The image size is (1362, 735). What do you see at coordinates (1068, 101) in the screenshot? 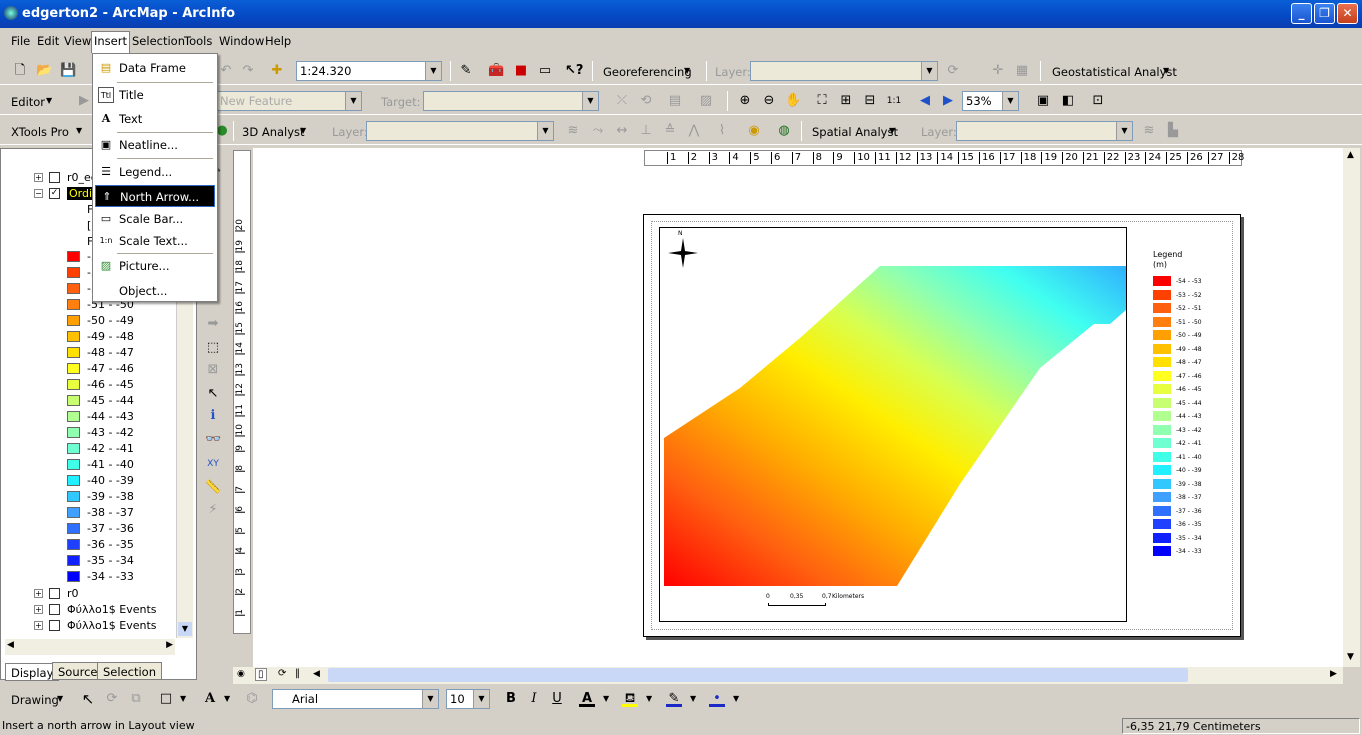
I see `focus-data-frame-icon: ◧` at bounding box center [1068, 101].